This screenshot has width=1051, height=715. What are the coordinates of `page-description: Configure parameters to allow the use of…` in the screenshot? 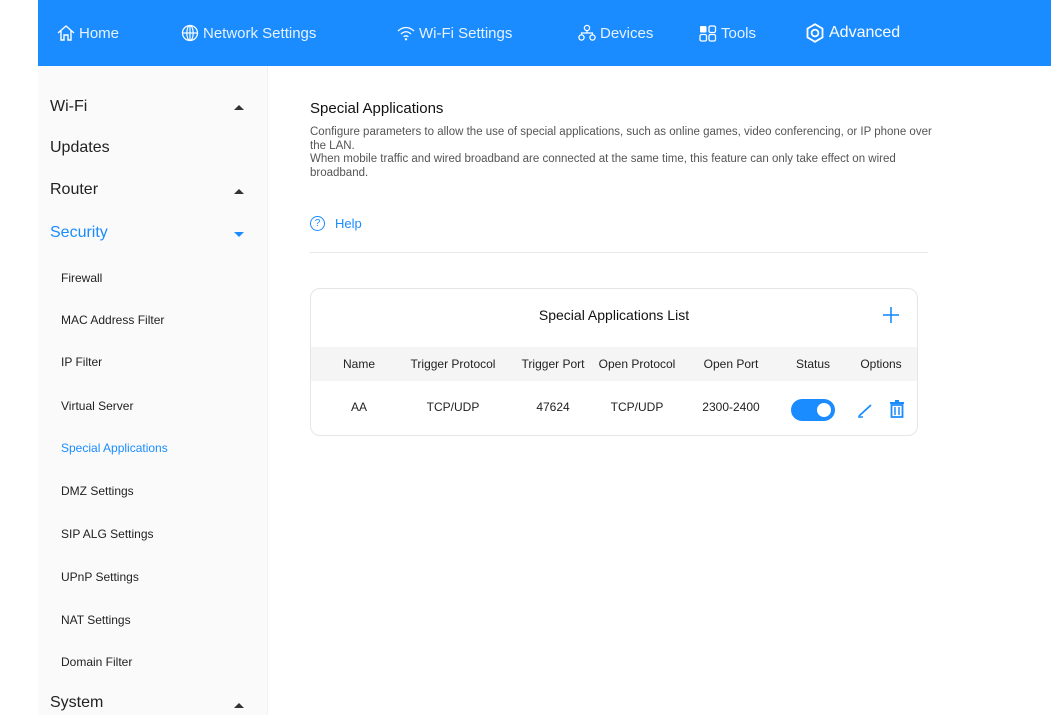 It's located at (625, 153).